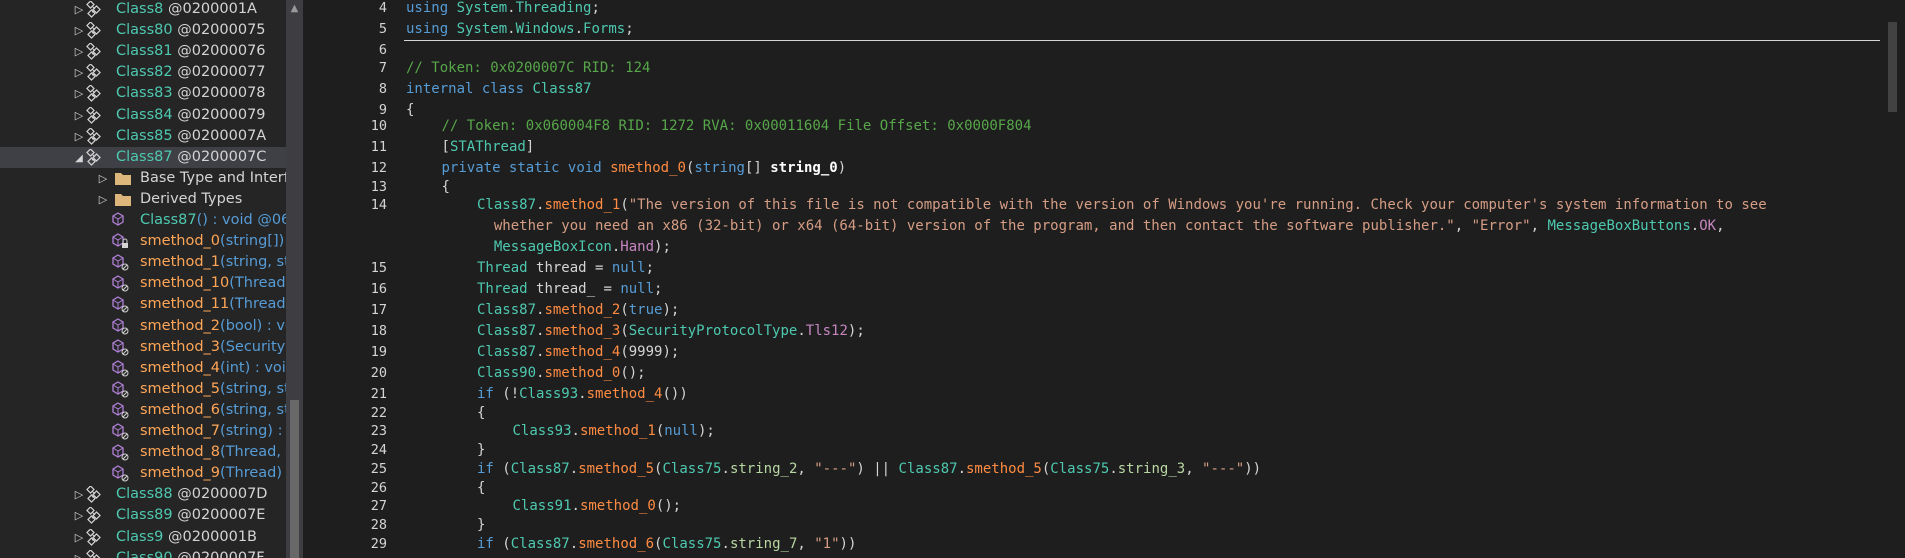 The height and width of the screenshot is (558, 1905). I want to click on code-line: internal class Class87, so click(498, 89).